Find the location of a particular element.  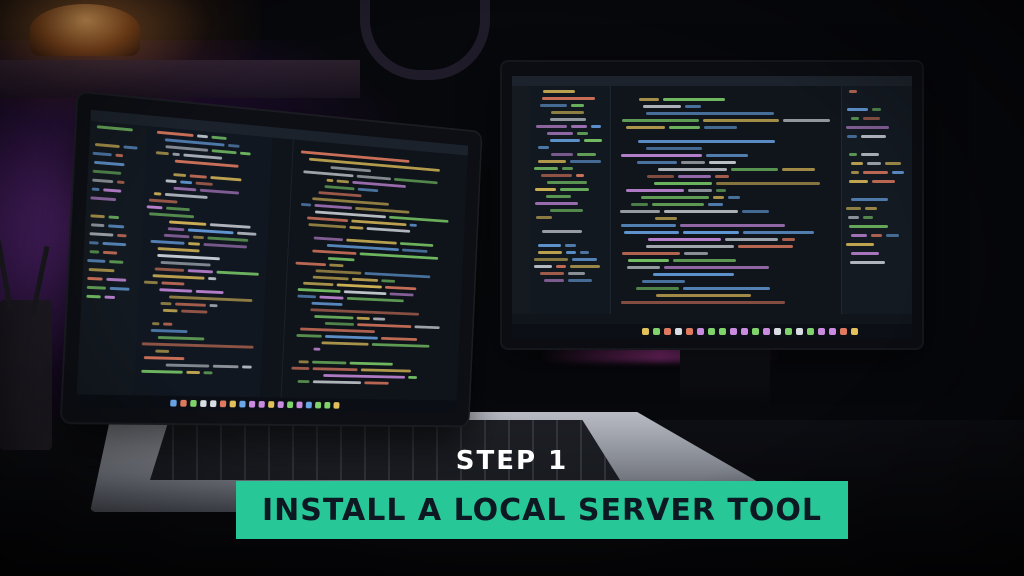

wall-shelf is located at coordinates (180, 79).